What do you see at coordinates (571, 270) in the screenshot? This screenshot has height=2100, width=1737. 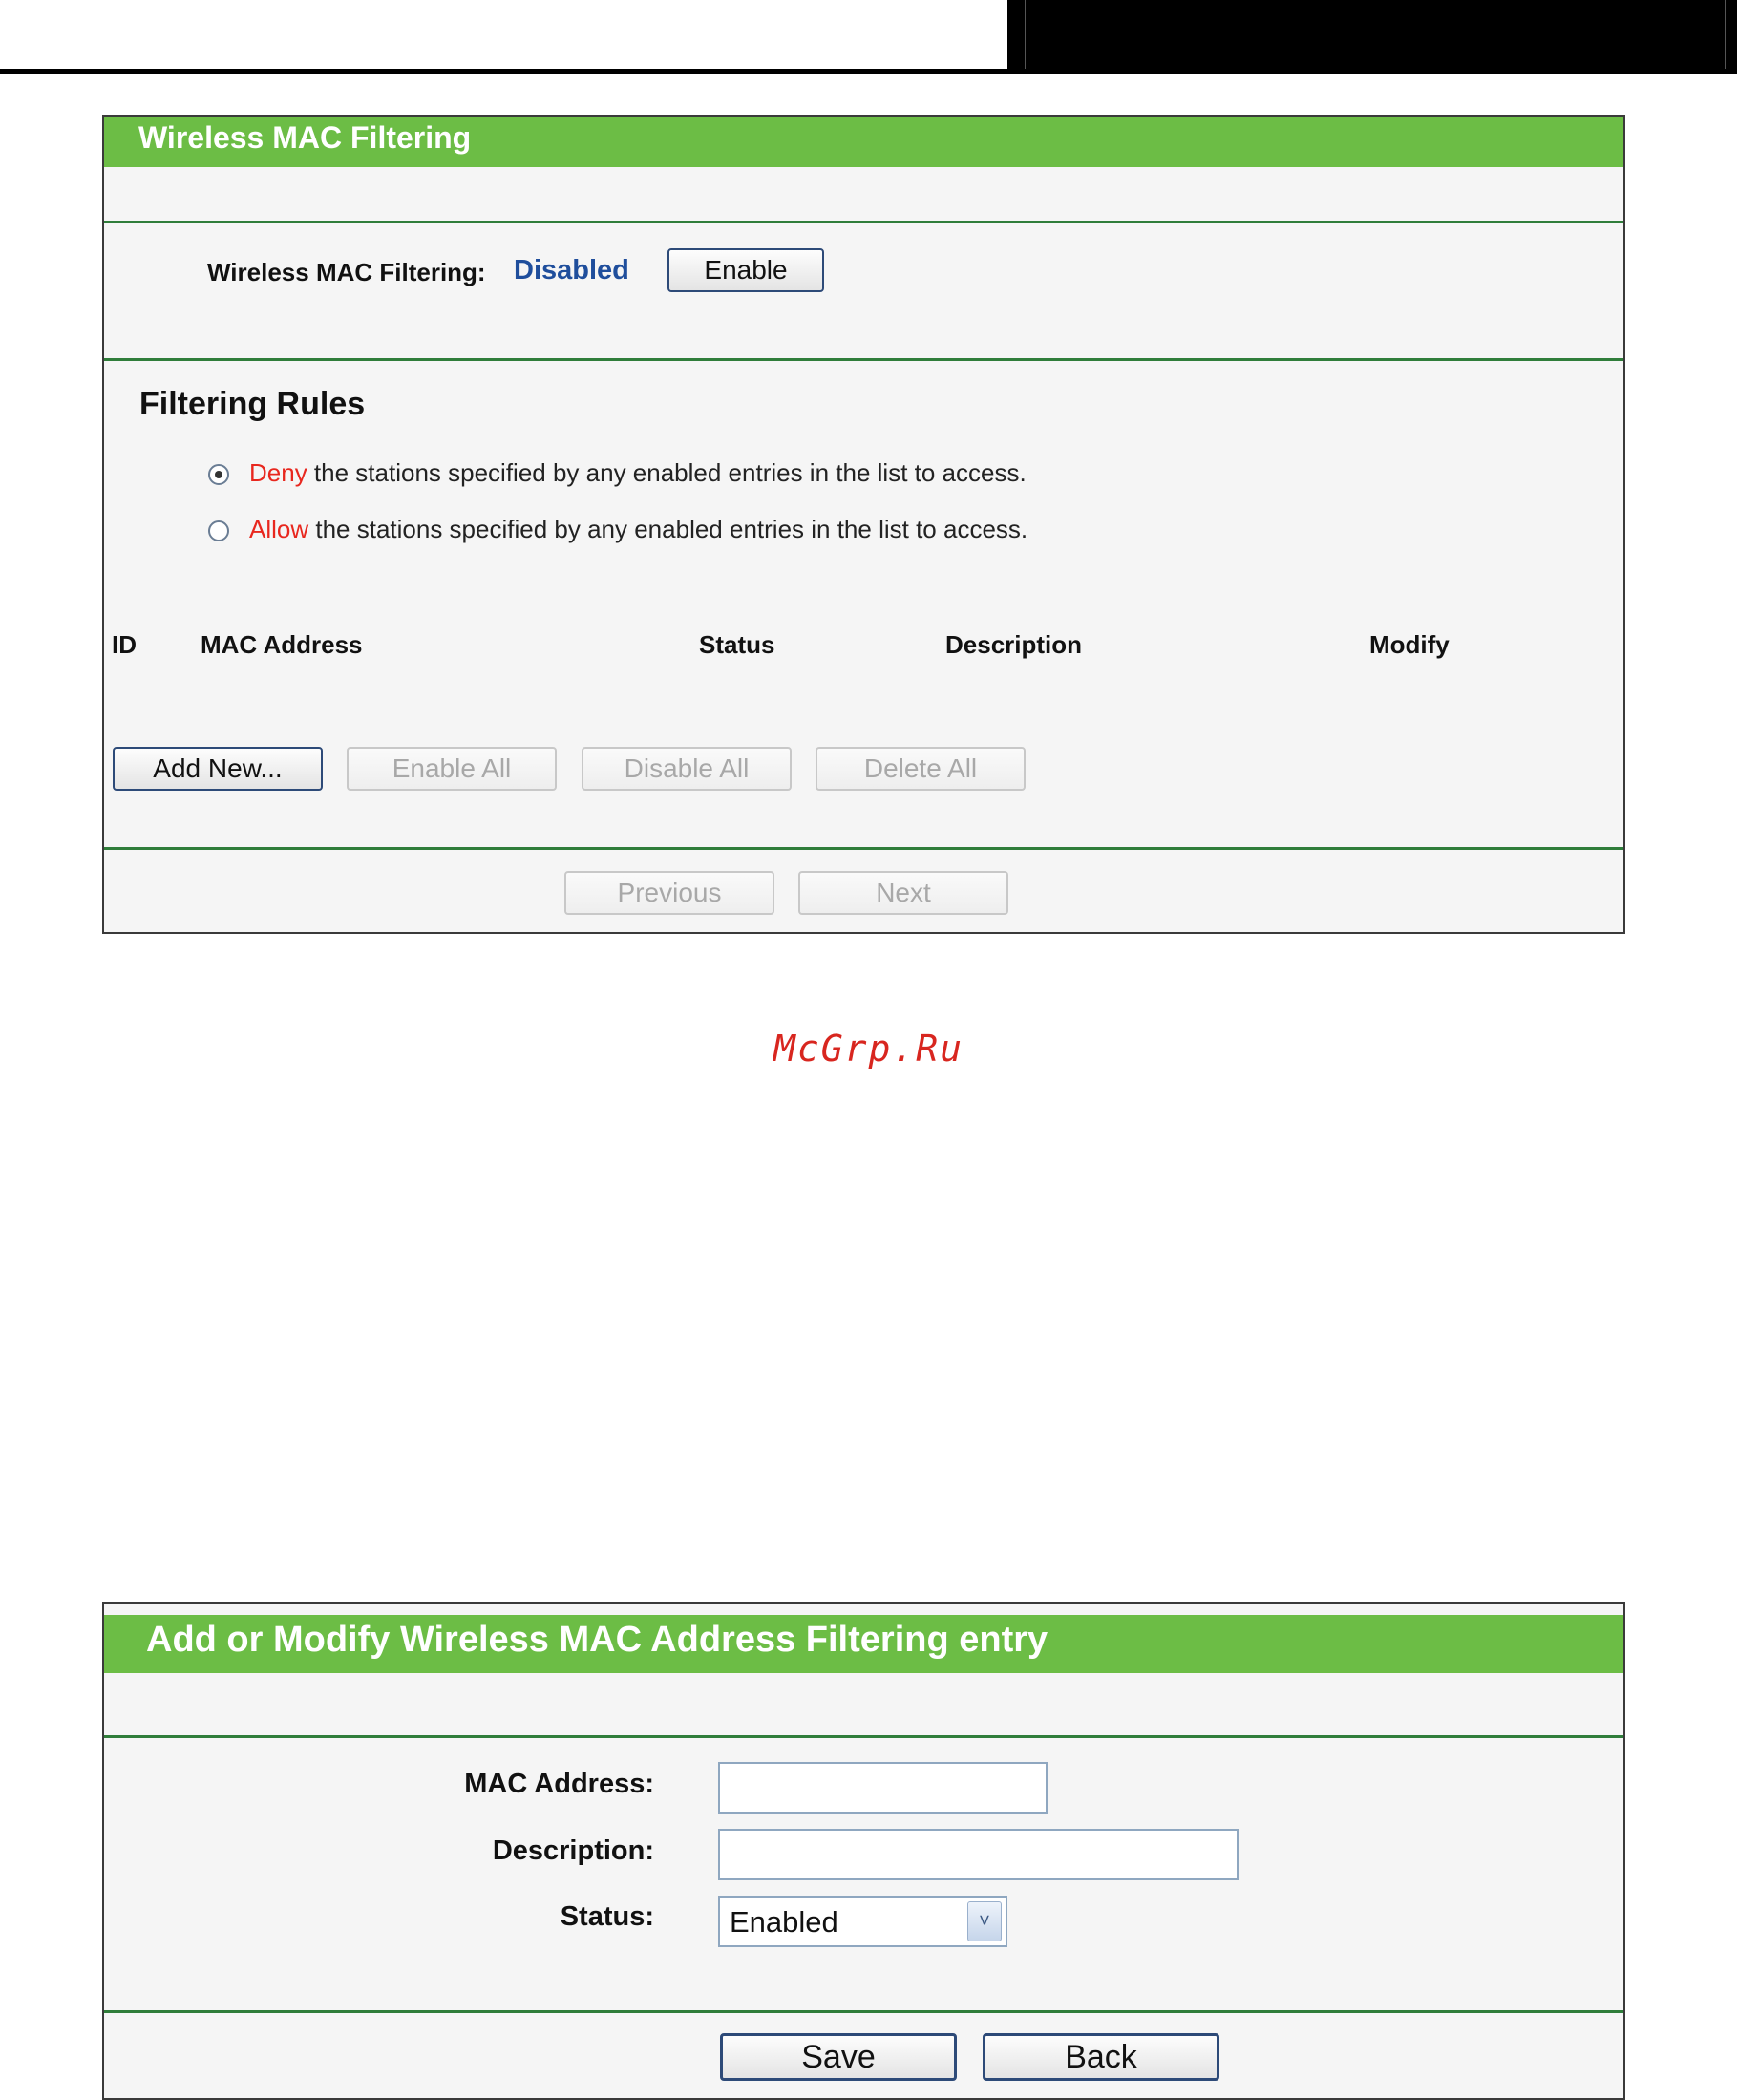 I see `mac-filtering-status-value: Disabled` at bounding box center [571, 270].